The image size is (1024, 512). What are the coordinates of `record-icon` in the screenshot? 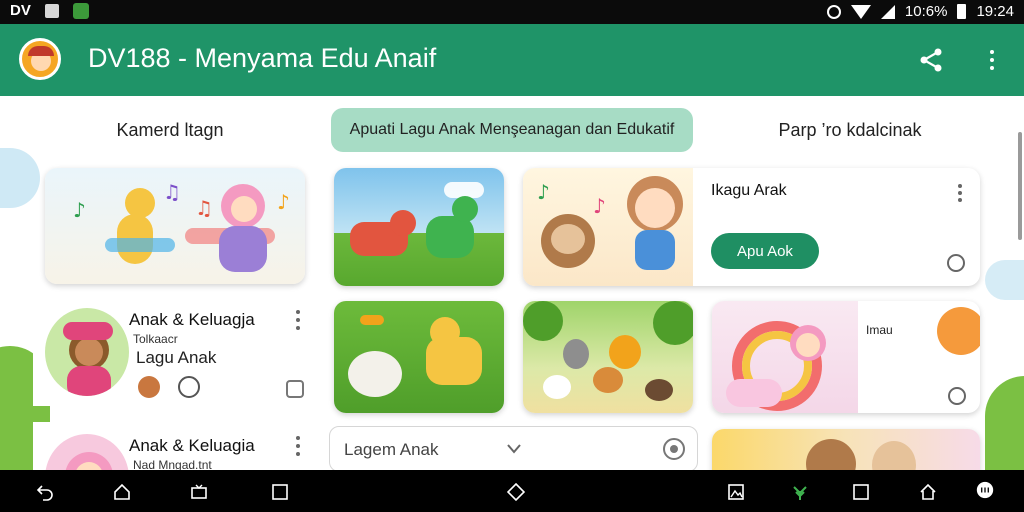 It's located at (674, 449).